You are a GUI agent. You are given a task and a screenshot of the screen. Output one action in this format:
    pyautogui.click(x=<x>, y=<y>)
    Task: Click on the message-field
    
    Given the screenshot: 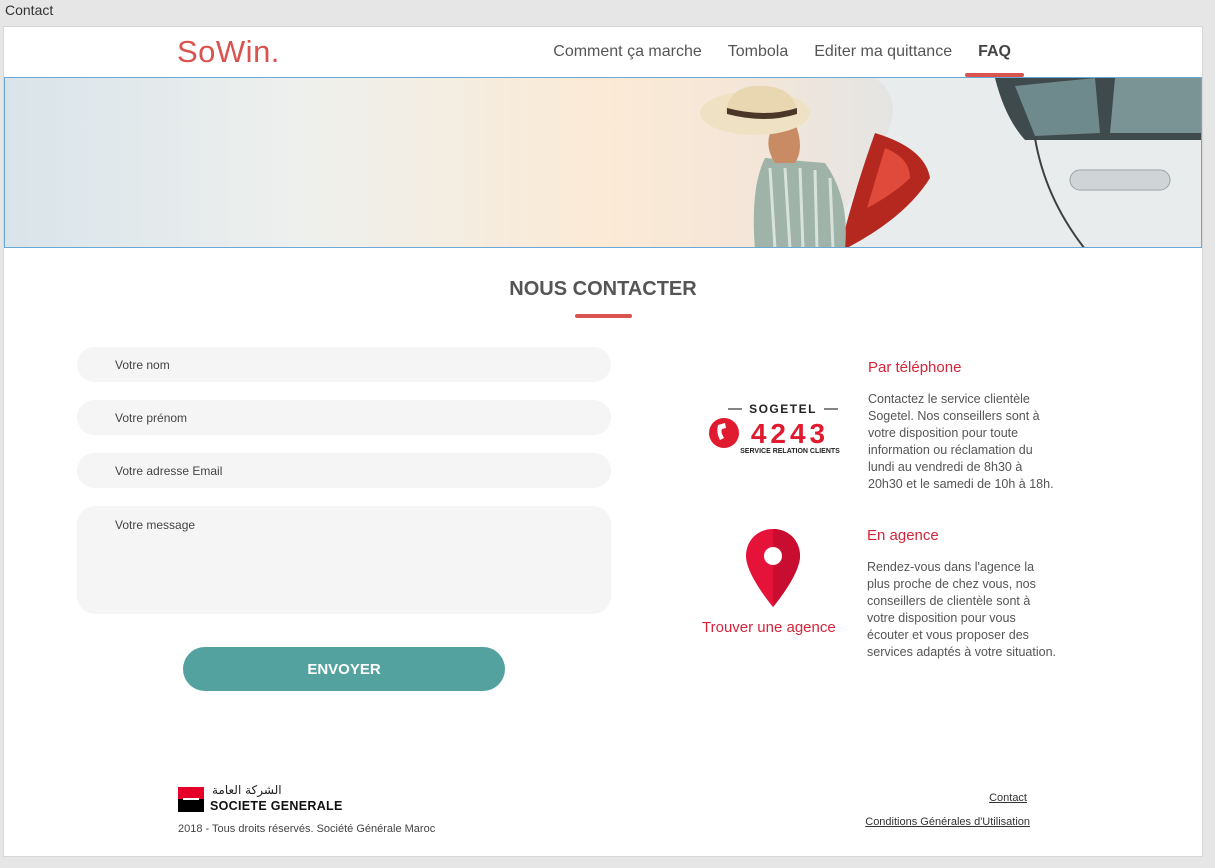 What is the action you would take?
    pyautogui.click(x=344, y=560)
    